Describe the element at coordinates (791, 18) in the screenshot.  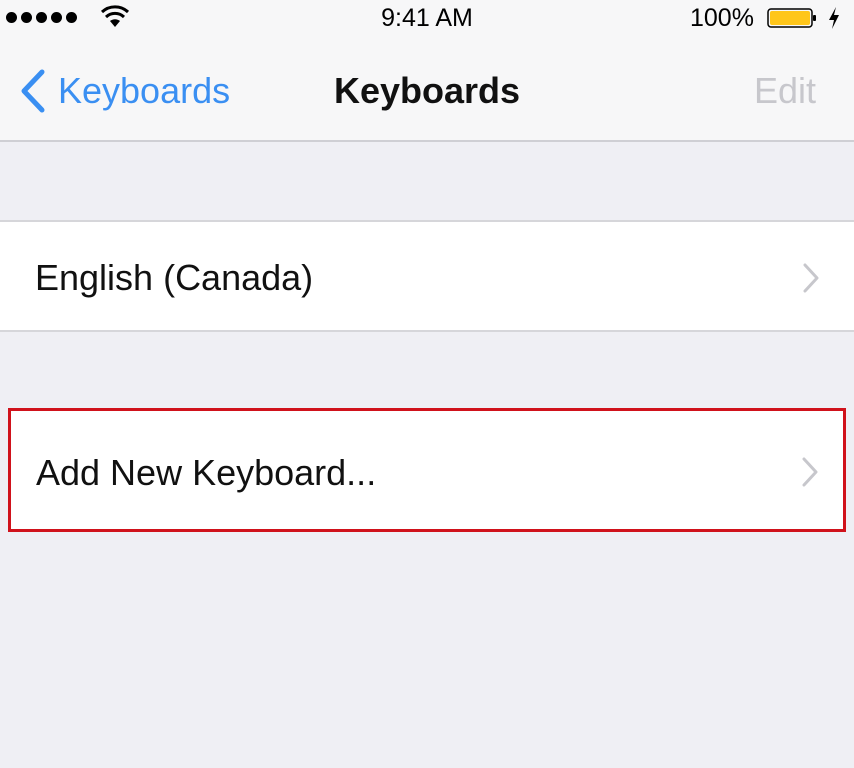
I see `battery-icon` at that location.